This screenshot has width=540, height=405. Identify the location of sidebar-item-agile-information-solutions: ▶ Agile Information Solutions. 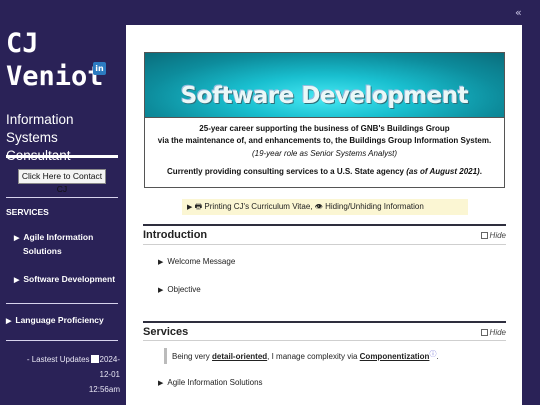
(53, 244).